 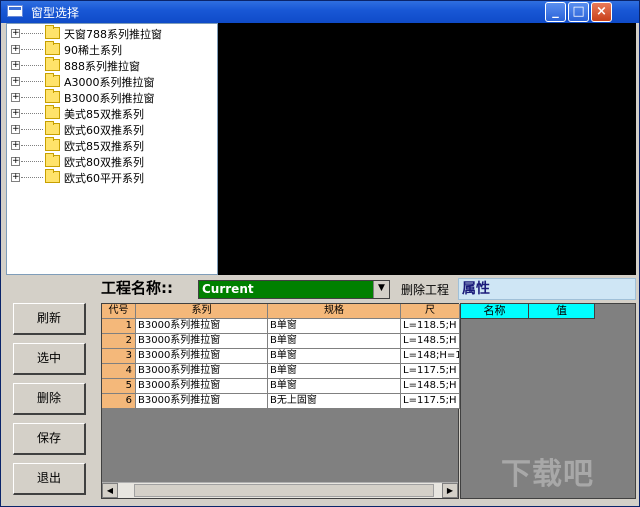 I want to click on grid-header-row: 代号 系列 规格 尺, so click(x=281, y=311).